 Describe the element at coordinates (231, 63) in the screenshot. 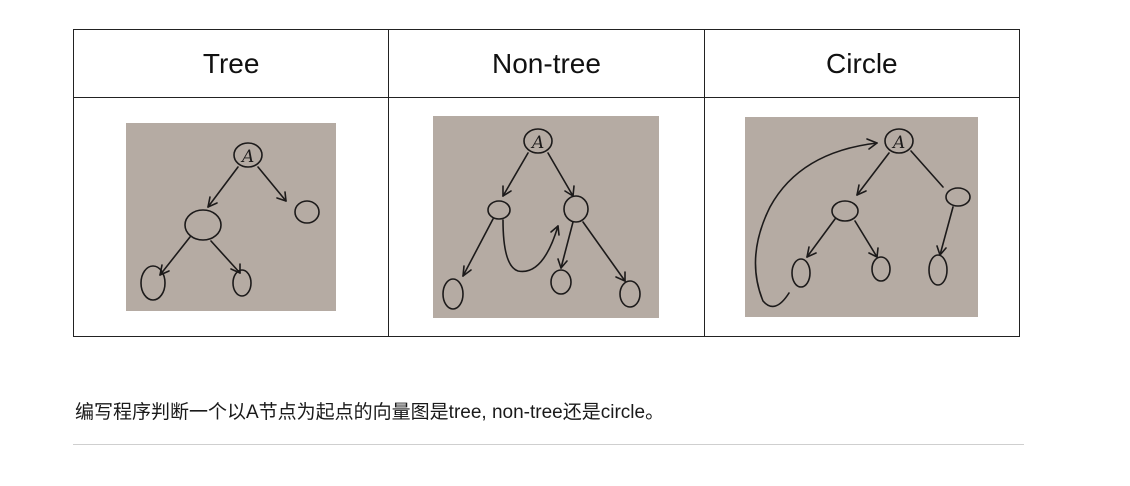

I see `header-tree: Tree` at that location.